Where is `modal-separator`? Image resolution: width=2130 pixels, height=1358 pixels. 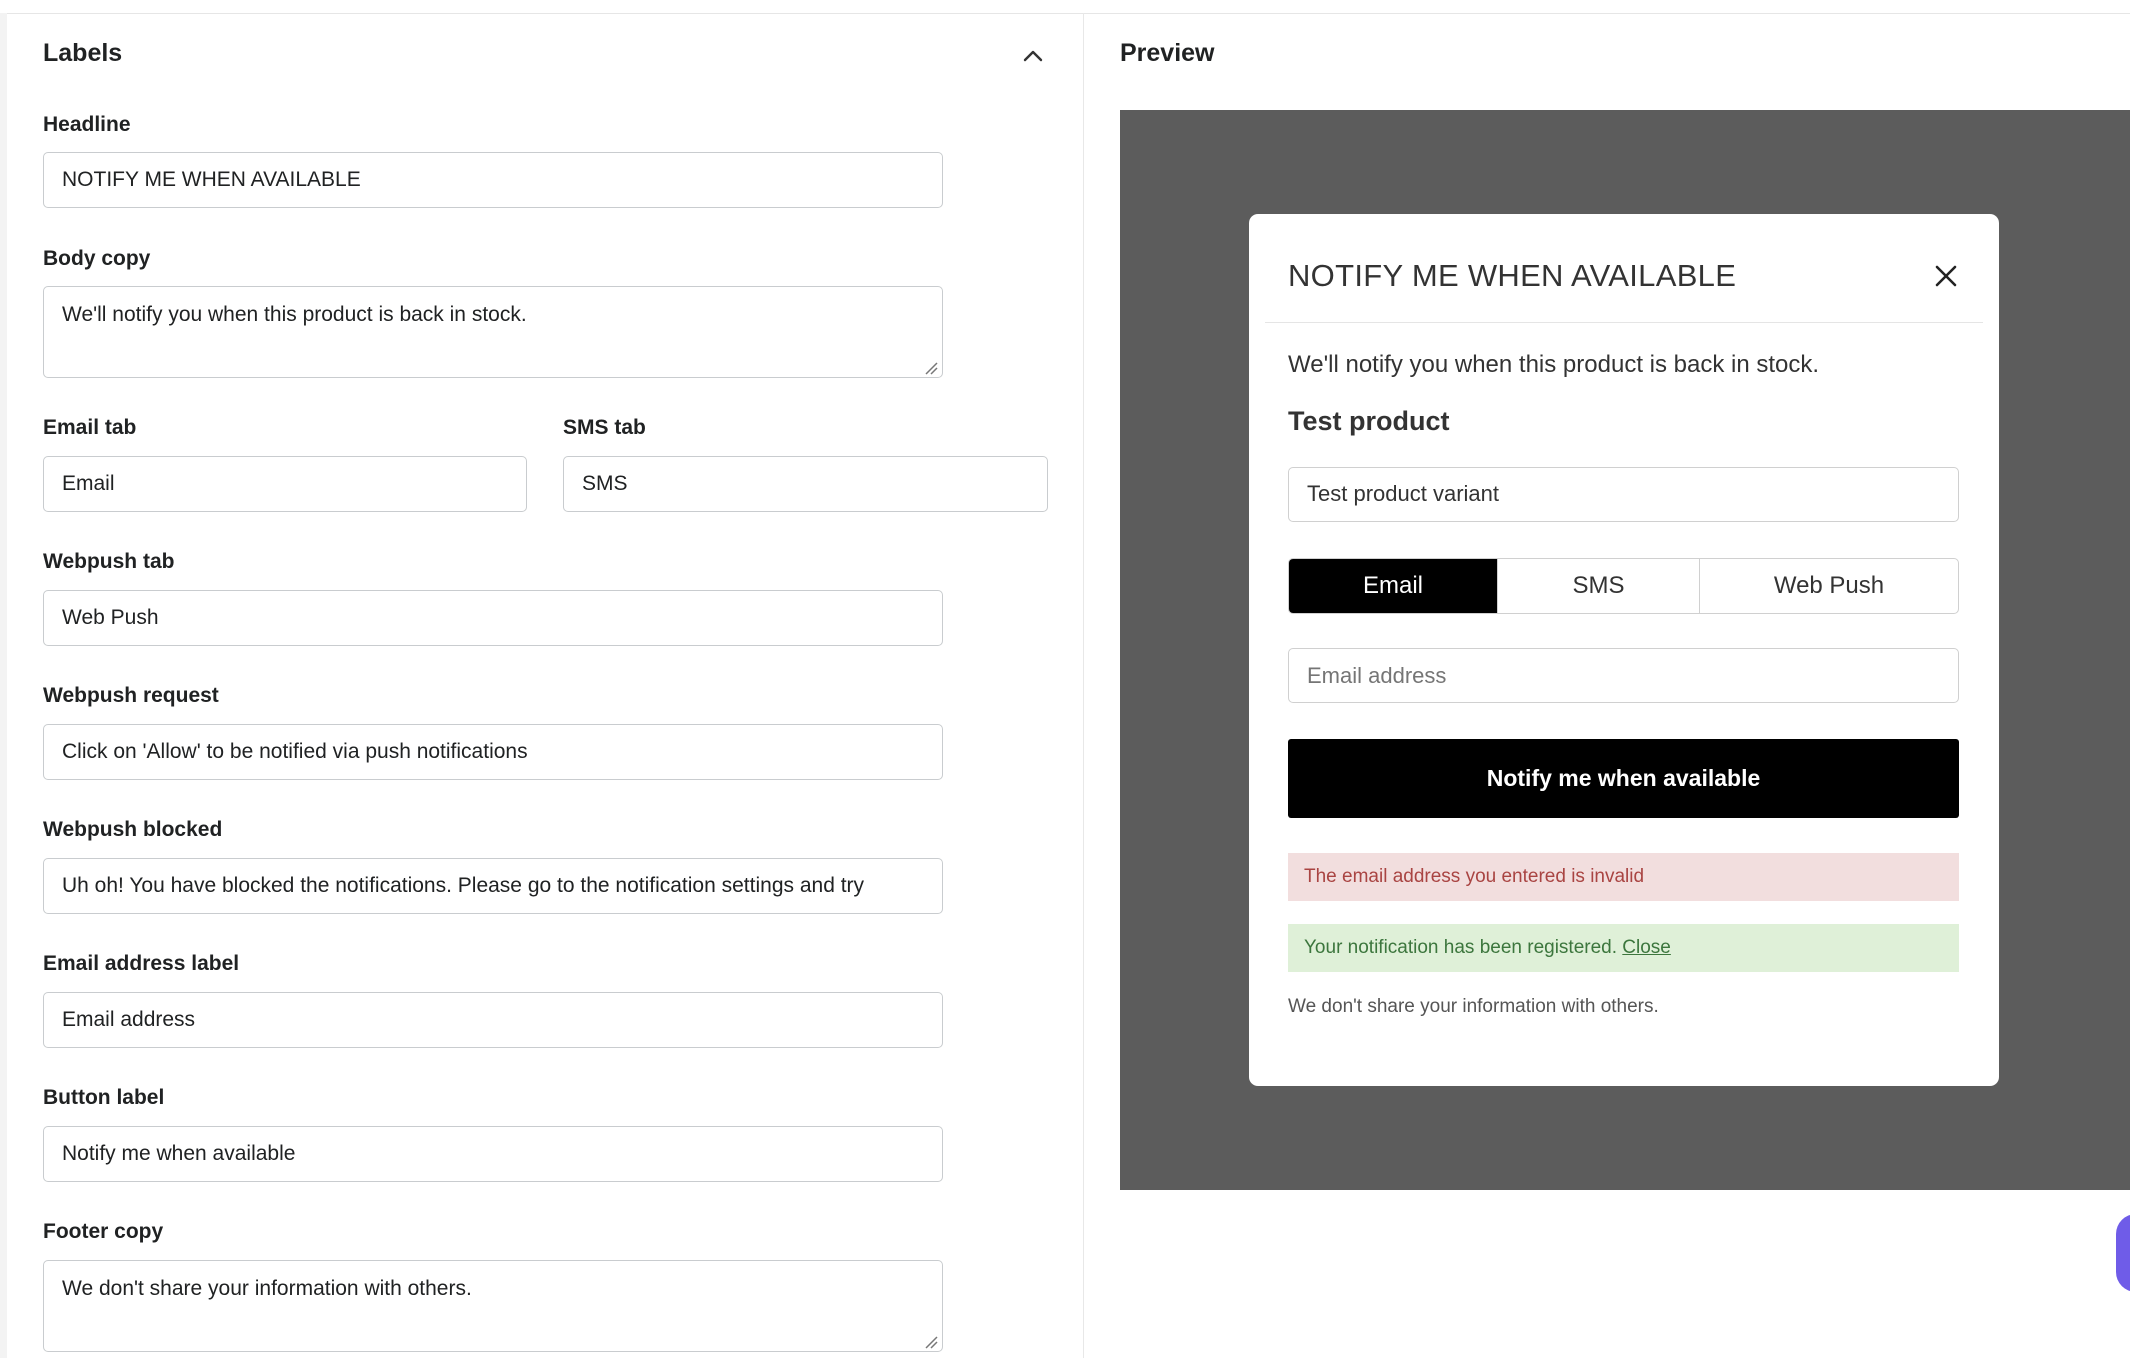
modal-separator is located at coordinates (1624, 322).